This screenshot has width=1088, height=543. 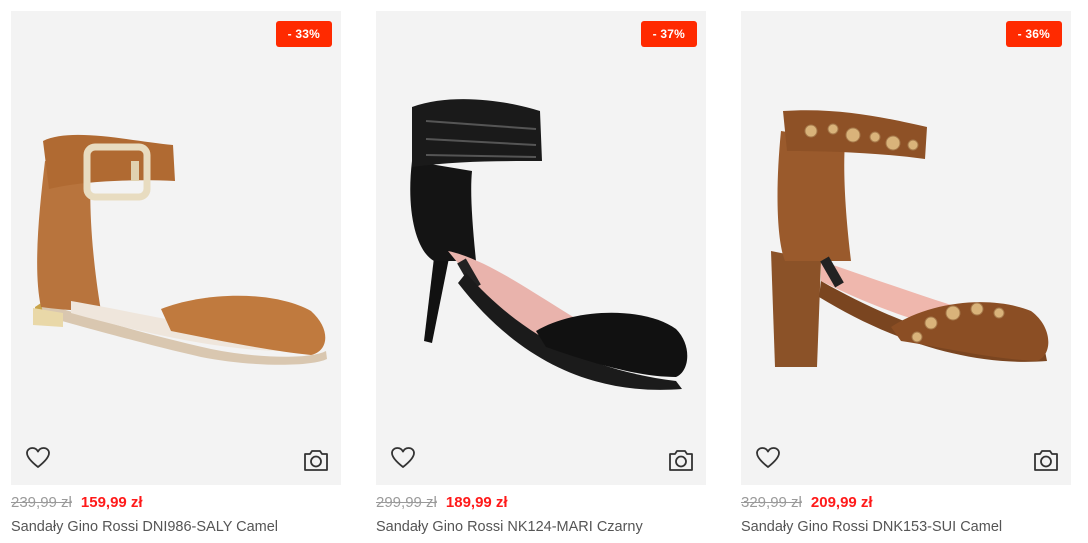 I want to click on product-name-link: Sandały Gino Rossi DNK153-SUI Camel, so click(x=906, y=527).